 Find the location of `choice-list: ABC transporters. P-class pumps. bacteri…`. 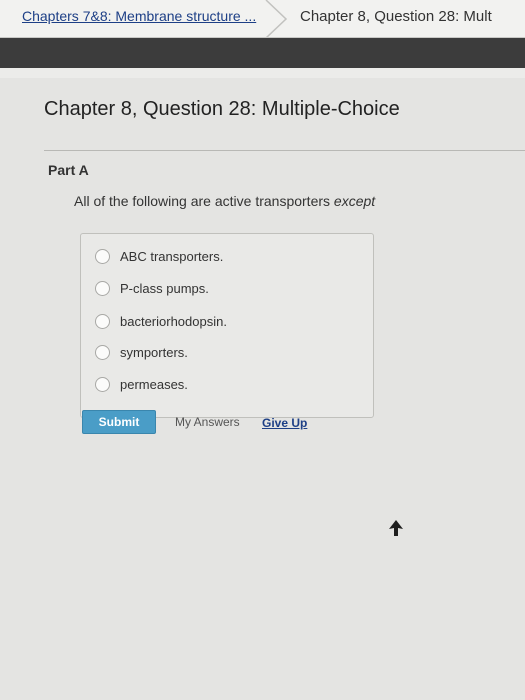

choice-list: ABC transporters. P-class pumps. bacteri… is located at coordinates (227, 325).